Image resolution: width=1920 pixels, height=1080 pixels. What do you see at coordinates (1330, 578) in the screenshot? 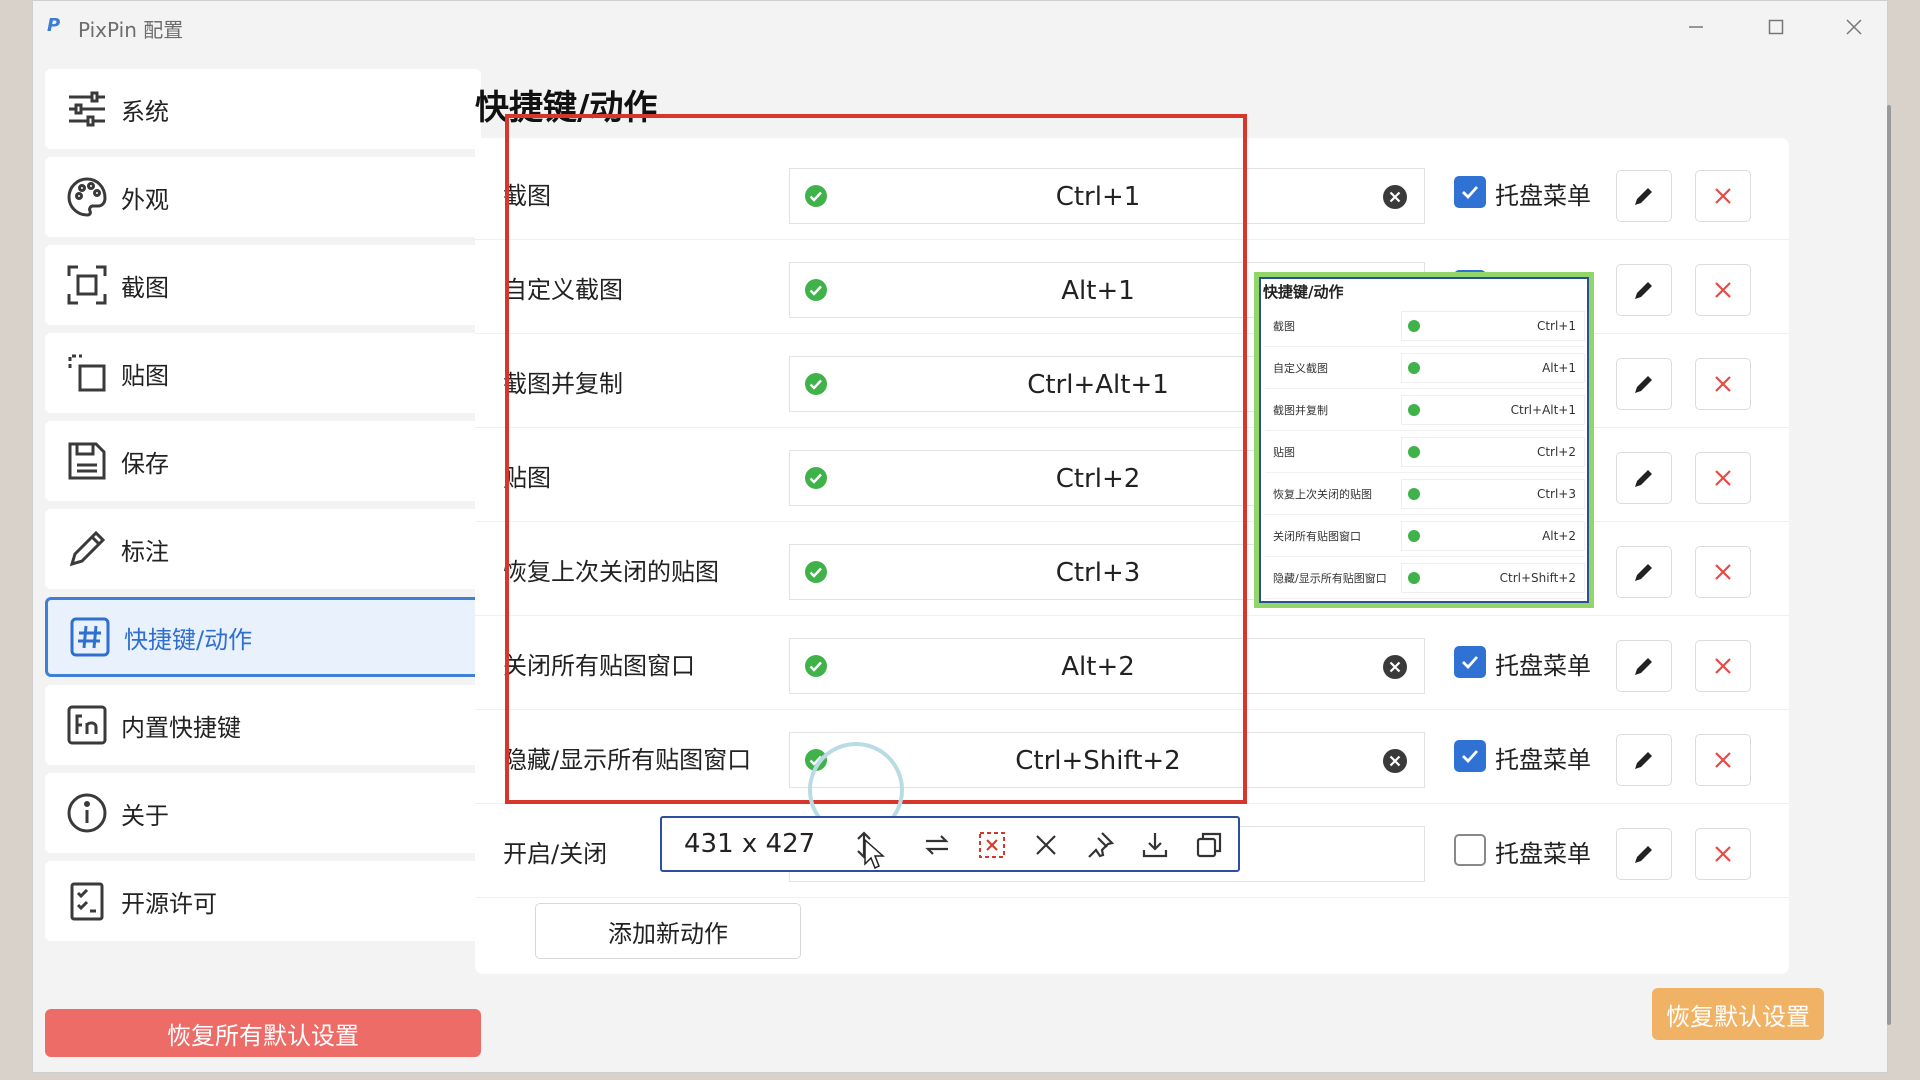
I see `thumbnail-row-name: 隐藏/显示所有贴图窗口` at bounding box center [1330, 578].